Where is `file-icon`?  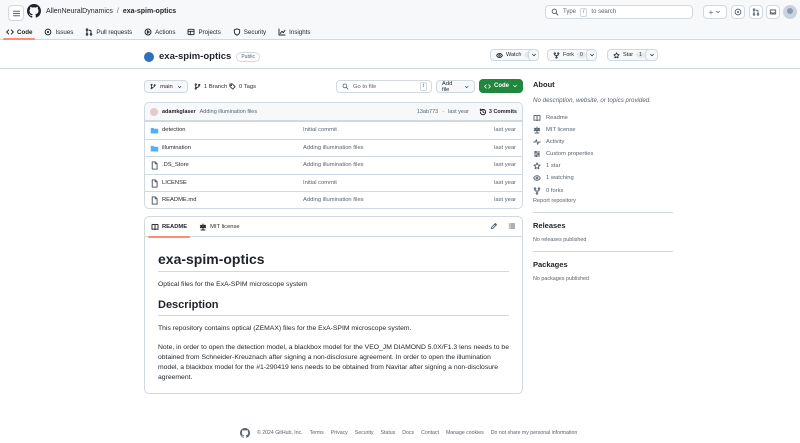
file-icon is located at coordinates (154, 183).